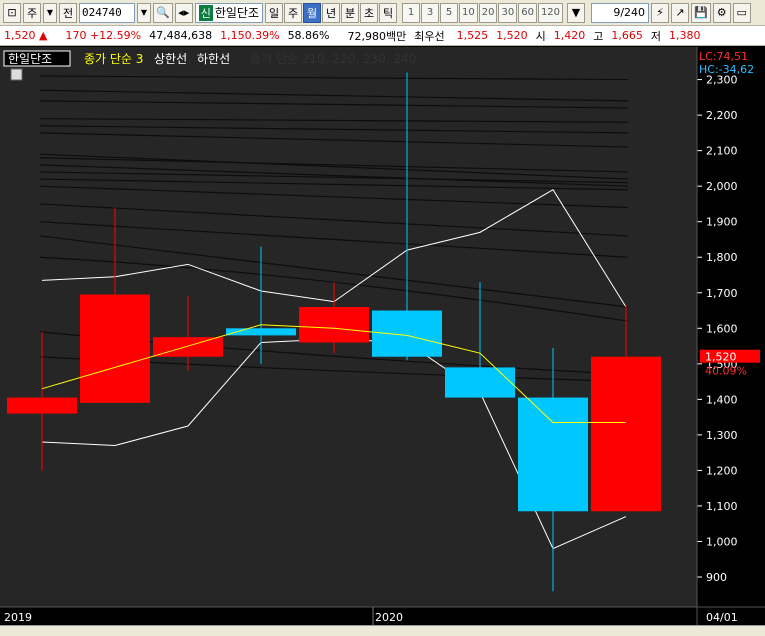 This screenshot has width=765, height=636. Describe the element at coordinates (721, 357) in the screenshot. I see `price-tag-value: 1,520` at that location.